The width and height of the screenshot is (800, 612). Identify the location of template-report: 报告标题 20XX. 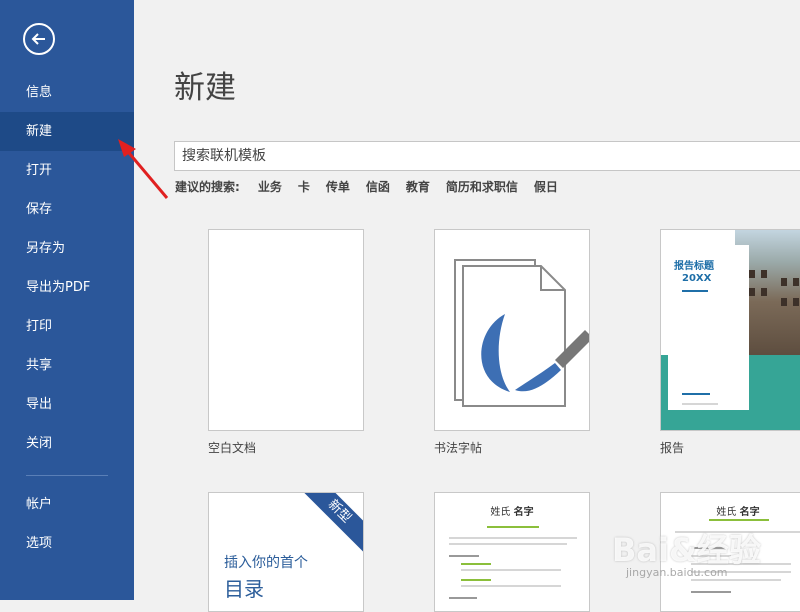
(730, 330).